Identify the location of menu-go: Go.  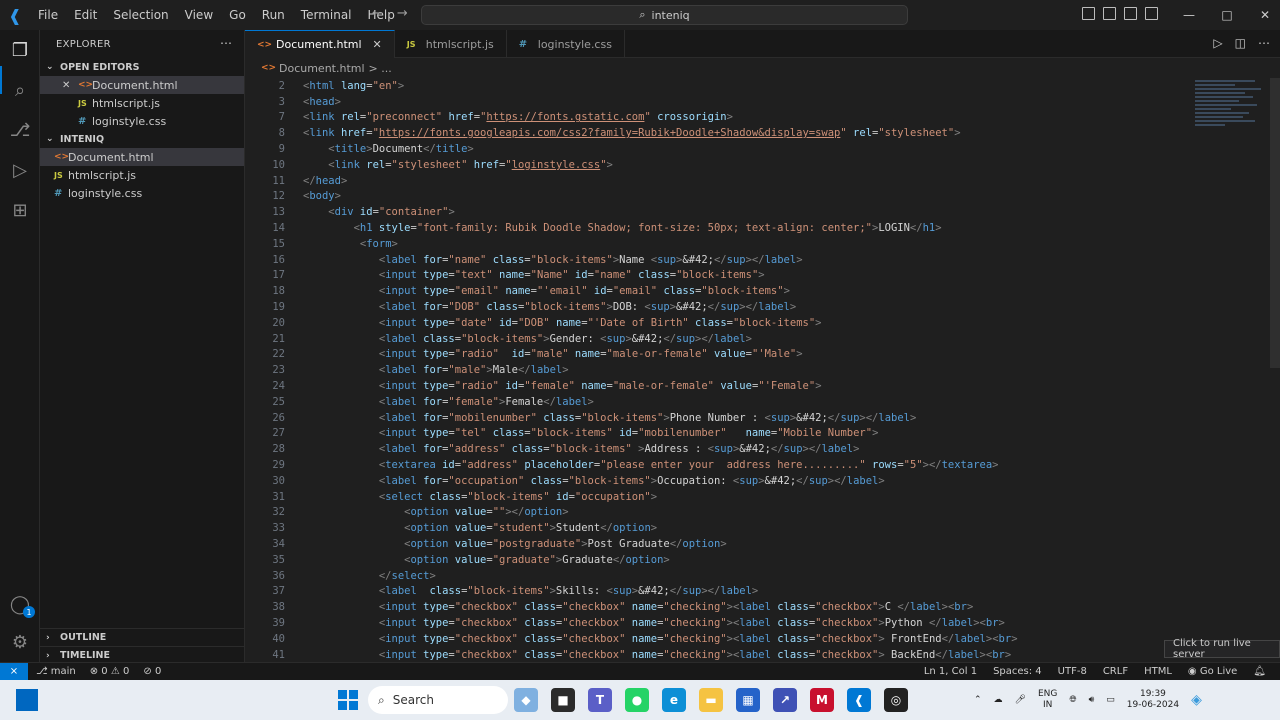
(237, 15).